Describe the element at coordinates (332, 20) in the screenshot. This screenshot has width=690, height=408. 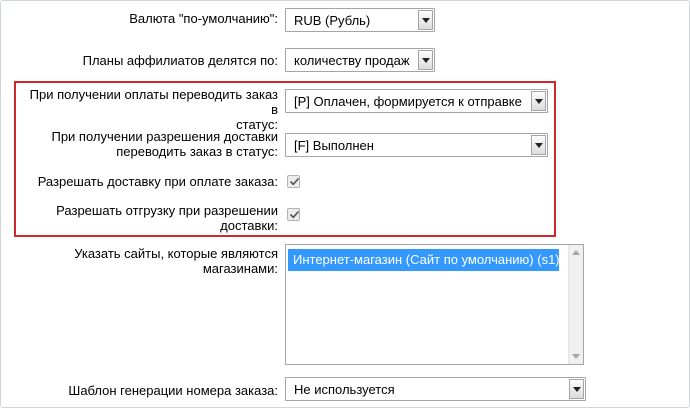
I see `currency-select-value: RUB (Рубль)` at that location.